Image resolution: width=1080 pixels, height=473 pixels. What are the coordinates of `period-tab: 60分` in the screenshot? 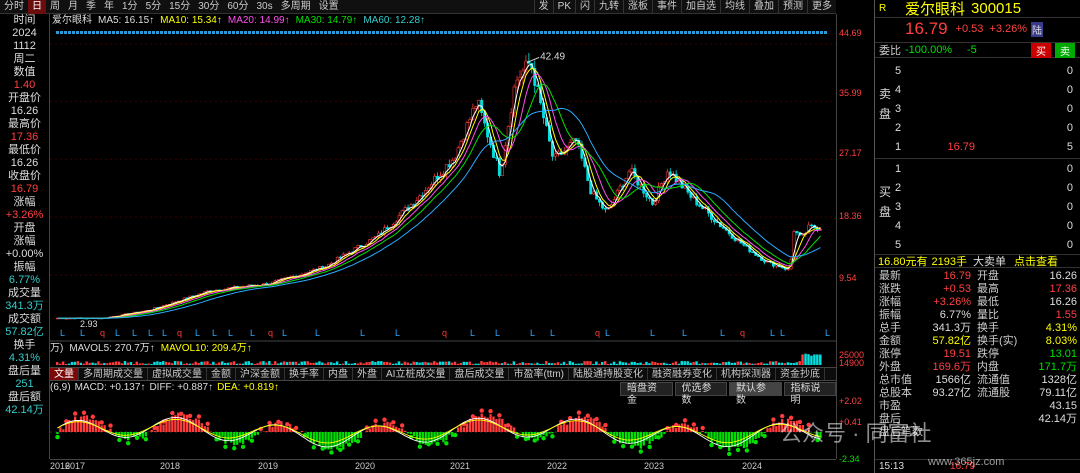 It's located at (237, 7).